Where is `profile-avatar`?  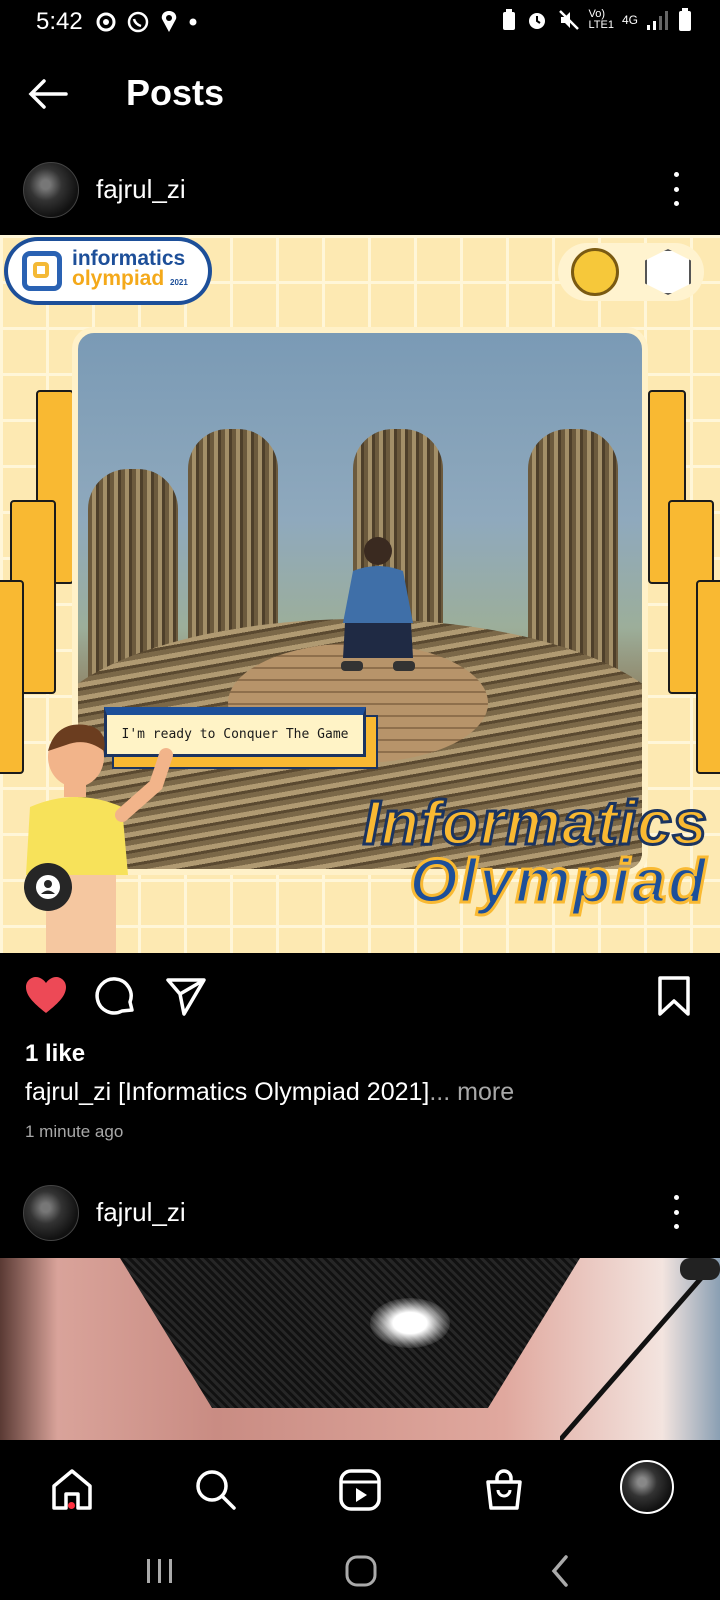
profile-avatar is located at coordinates (647, 1487).